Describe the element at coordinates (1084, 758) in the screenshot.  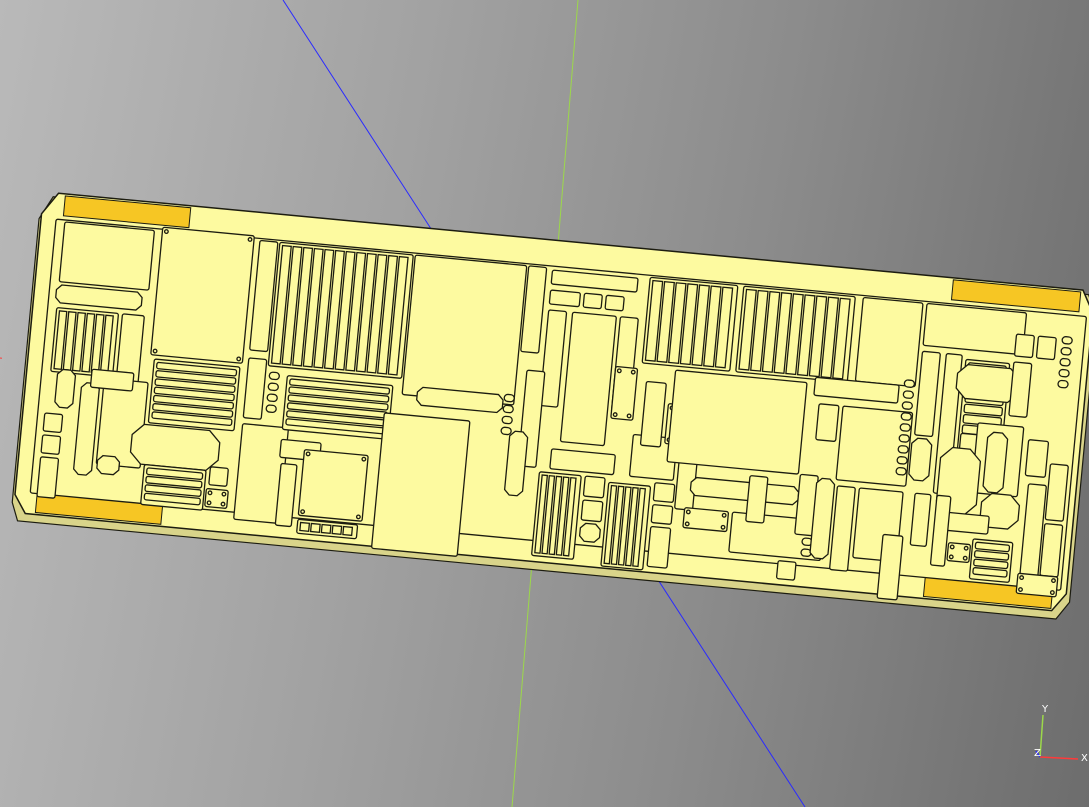
I see `gizmo-x-label: X` at that location.